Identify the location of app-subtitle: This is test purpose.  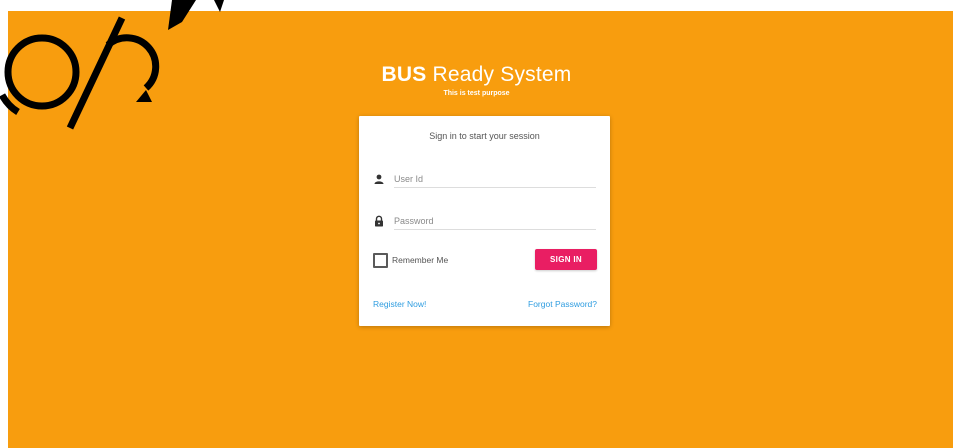
(476, 93).